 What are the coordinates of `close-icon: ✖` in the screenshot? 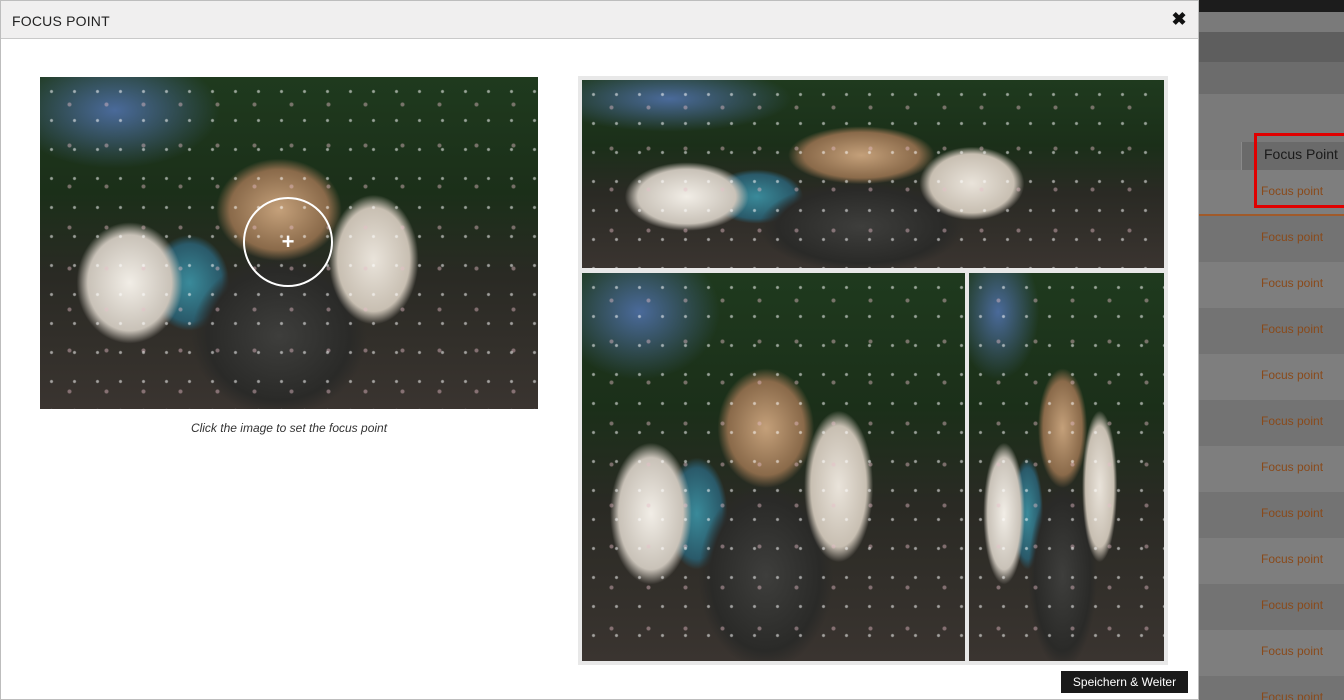 It's located at (1179, 19).